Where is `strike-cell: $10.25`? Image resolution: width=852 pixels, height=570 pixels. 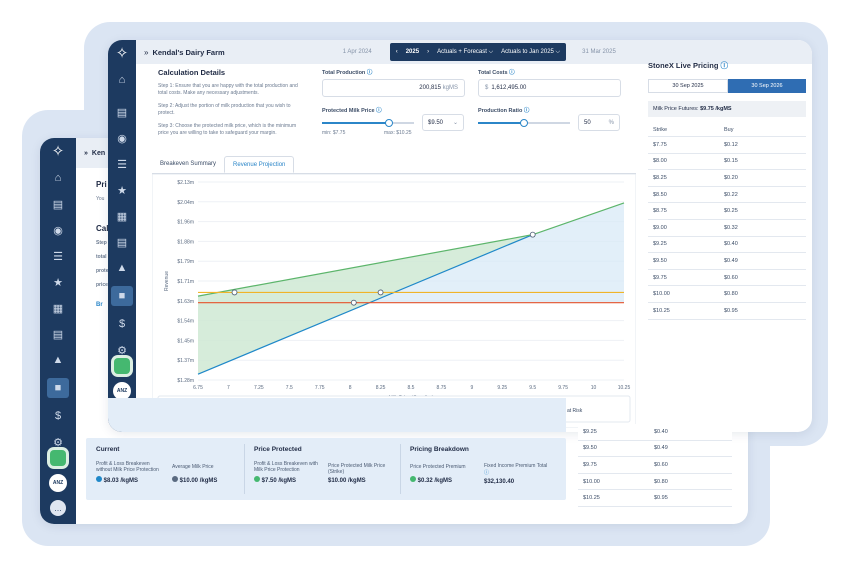 strike-cell: $10.25 is located at coordinates (591, 498).